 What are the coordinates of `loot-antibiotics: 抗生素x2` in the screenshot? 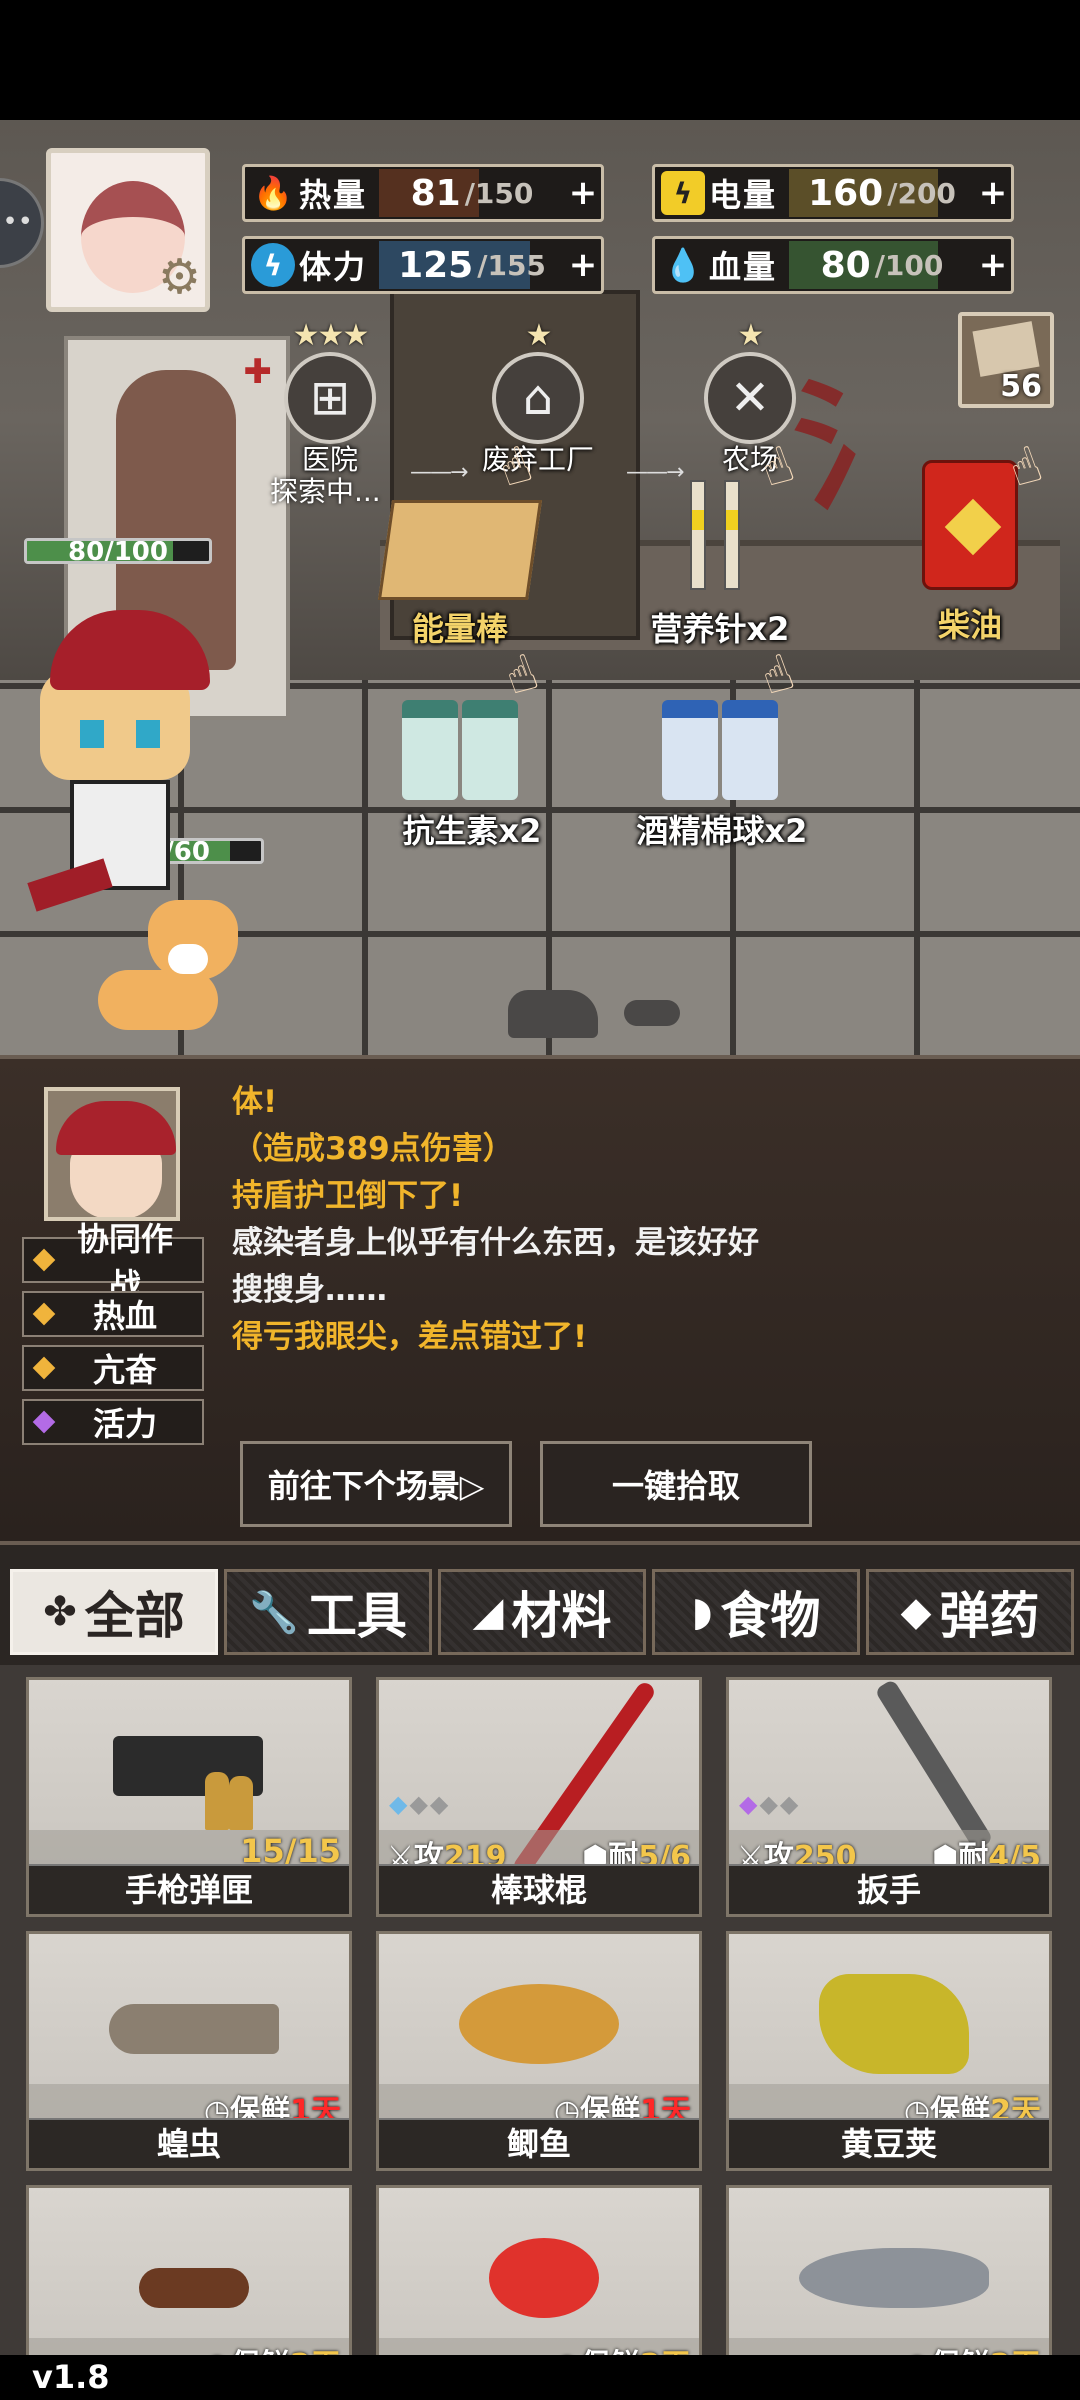 It's located at (472, 771).